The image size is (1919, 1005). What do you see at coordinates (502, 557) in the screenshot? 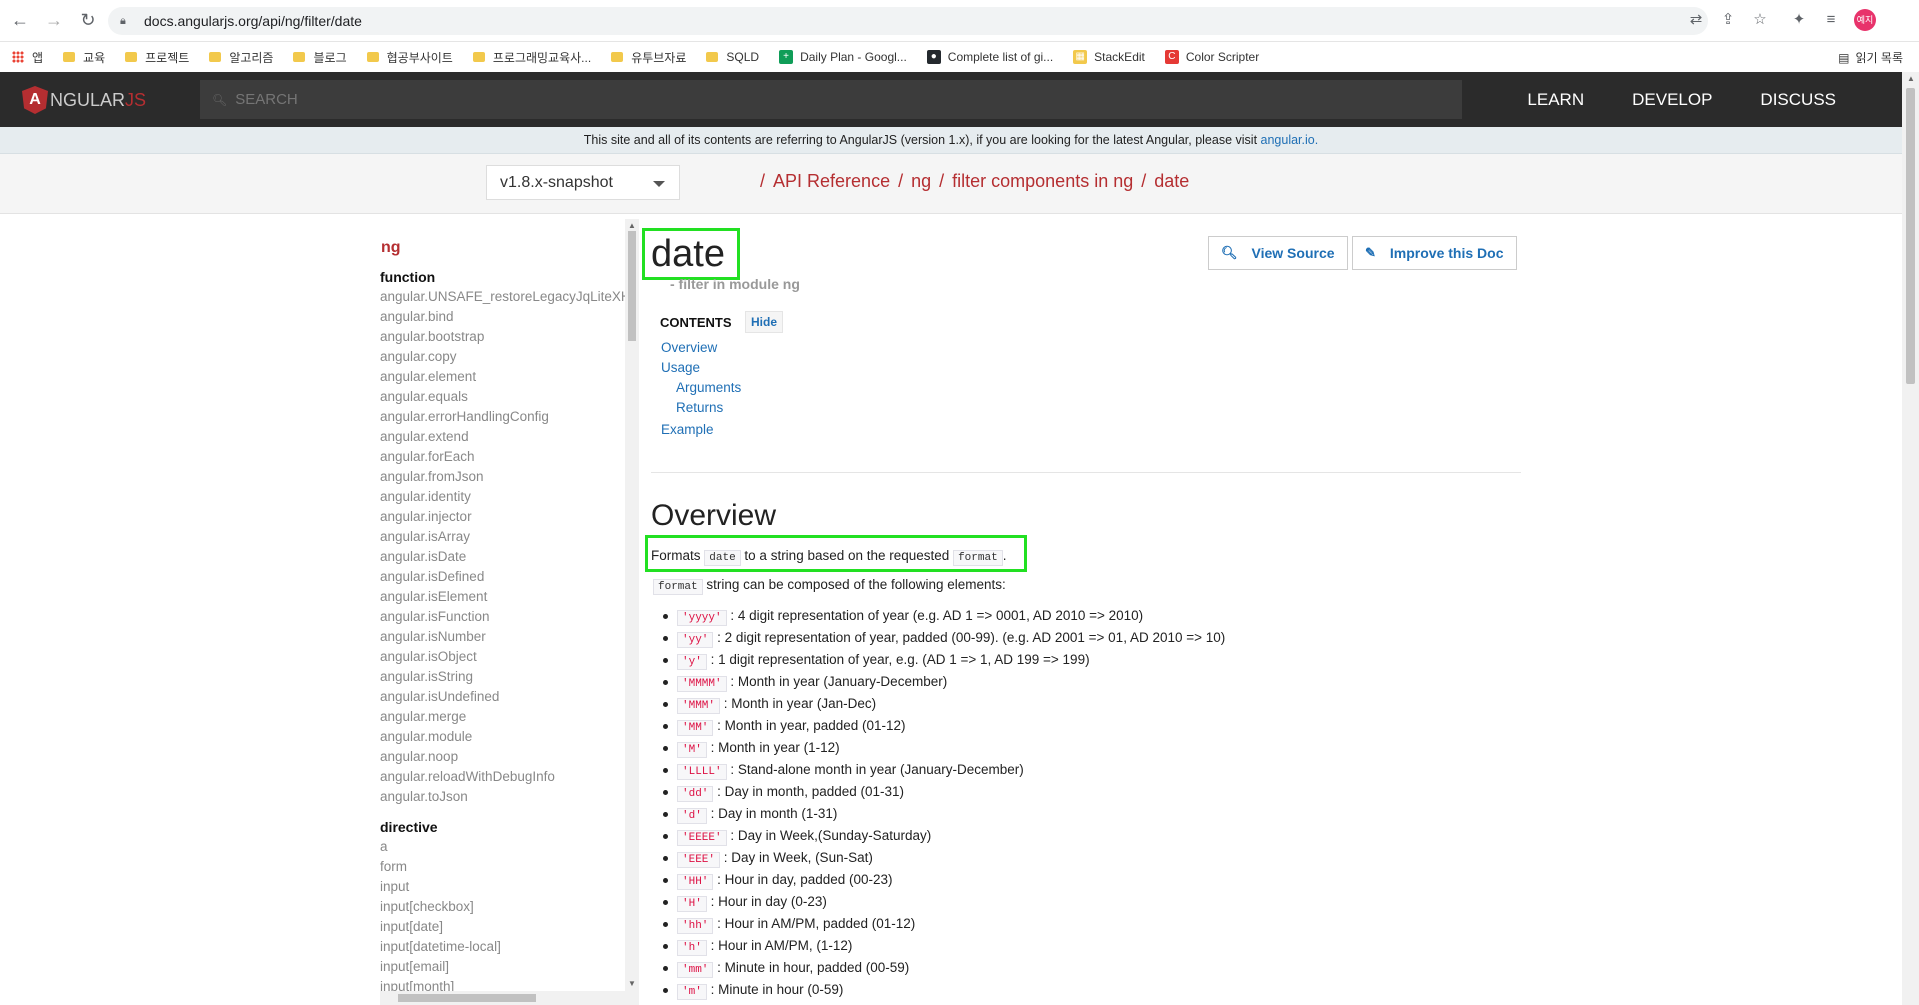
I see `sidebar-item: angular.isDate` at bounding box center [502, 557].